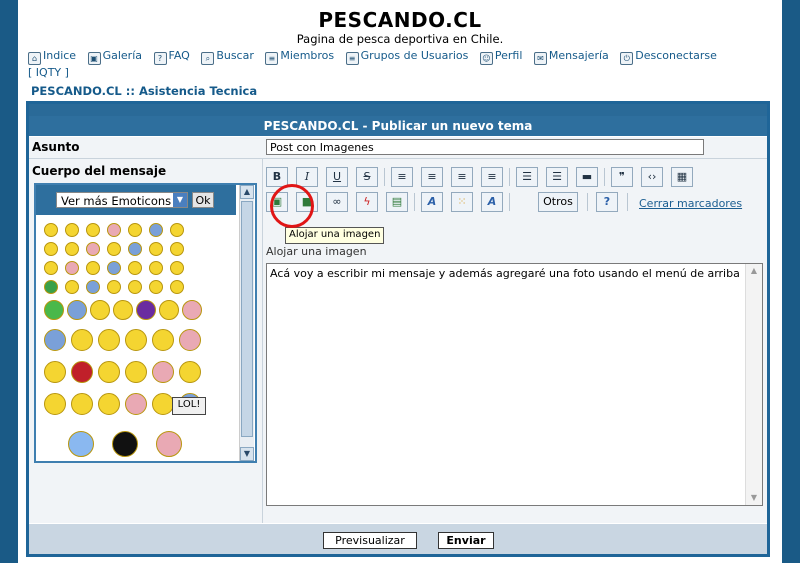 The height and width of the screenshot is (563, 800). Describe the element at coordinates (406, 57) in the screenshot. I see `nav-grupos: ≡ Grupos de Usuarios` at that location.